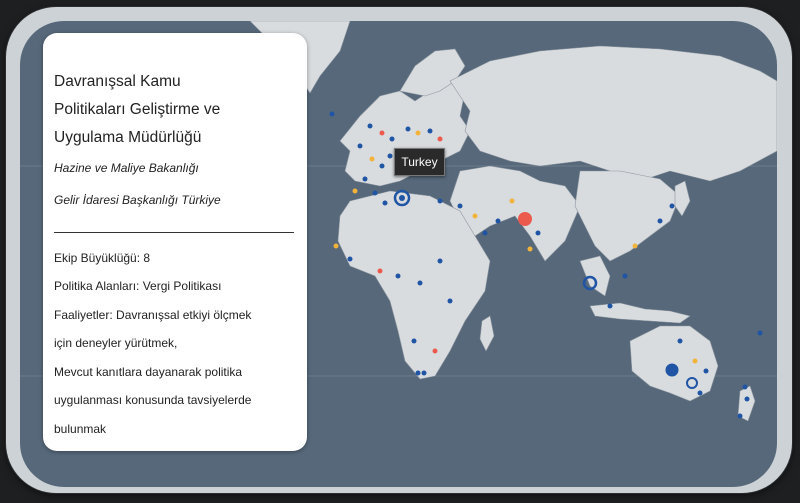  What do you see at coordinates (613, 113) in the screenshot?
I see `landmass-asia-north` at bounding box center [613, 113].